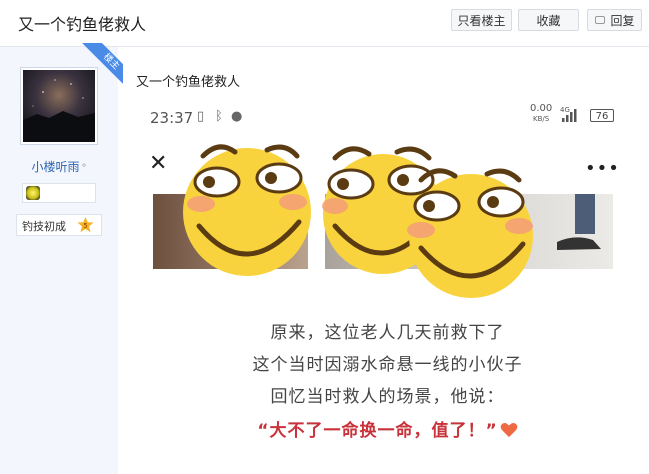 This screenshot has height=474, width=649. I want to click on op-badge: 楼主, so click(100, 65).